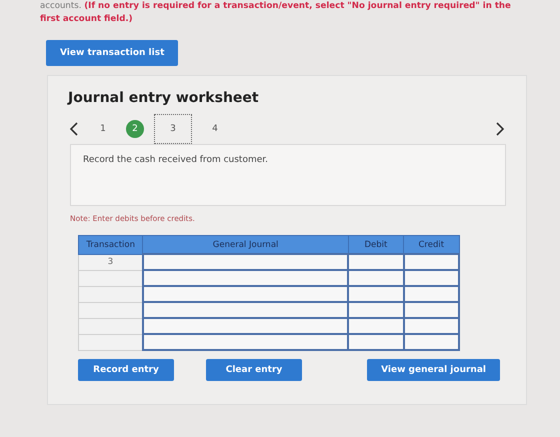 This screenshot has height=437, width=560. I want to click on record-entry-button: Record entry, so click(126, 370).